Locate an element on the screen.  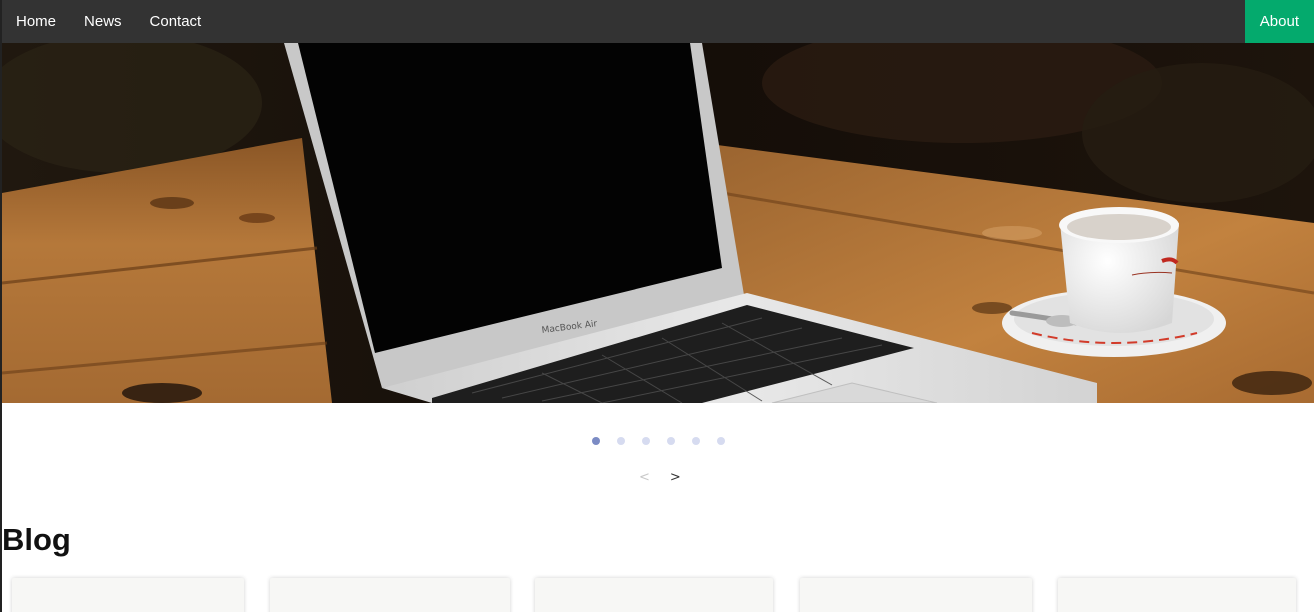
slider-dots is located at coordinates (658, 441).